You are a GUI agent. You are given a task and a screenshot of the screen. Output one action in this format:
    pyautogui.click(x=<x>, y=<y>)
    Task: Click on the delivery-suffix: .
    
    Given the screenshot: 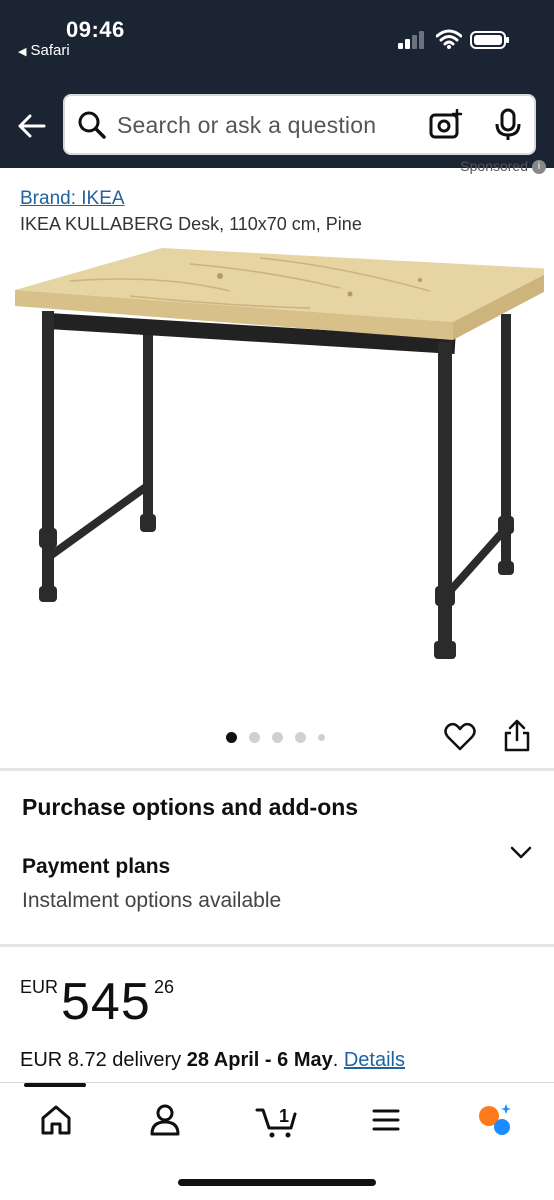 What is the action you would take?
    pyautogui.click(x=338, y=1060)
    